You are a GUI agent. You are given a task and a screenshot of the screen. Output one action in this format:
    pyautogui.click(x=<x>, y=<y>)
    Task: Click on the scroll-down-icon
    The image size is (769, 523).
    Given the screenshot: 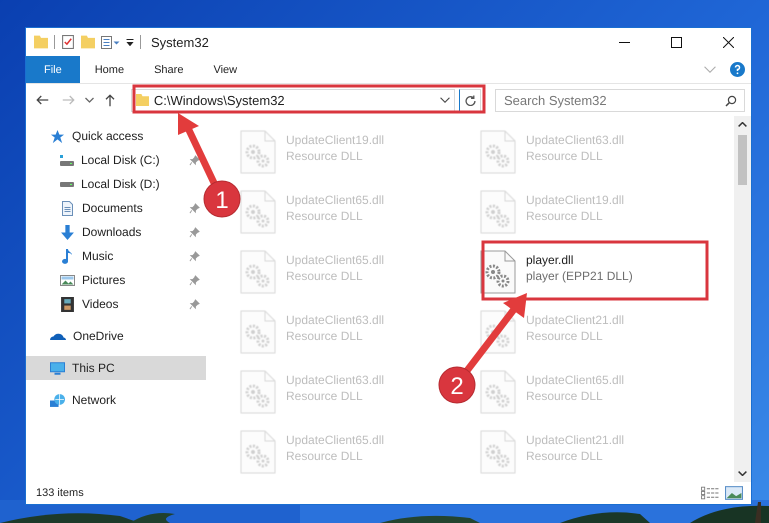 What is the action you would take?
    pyautogui.click(x=742, y=473)
    